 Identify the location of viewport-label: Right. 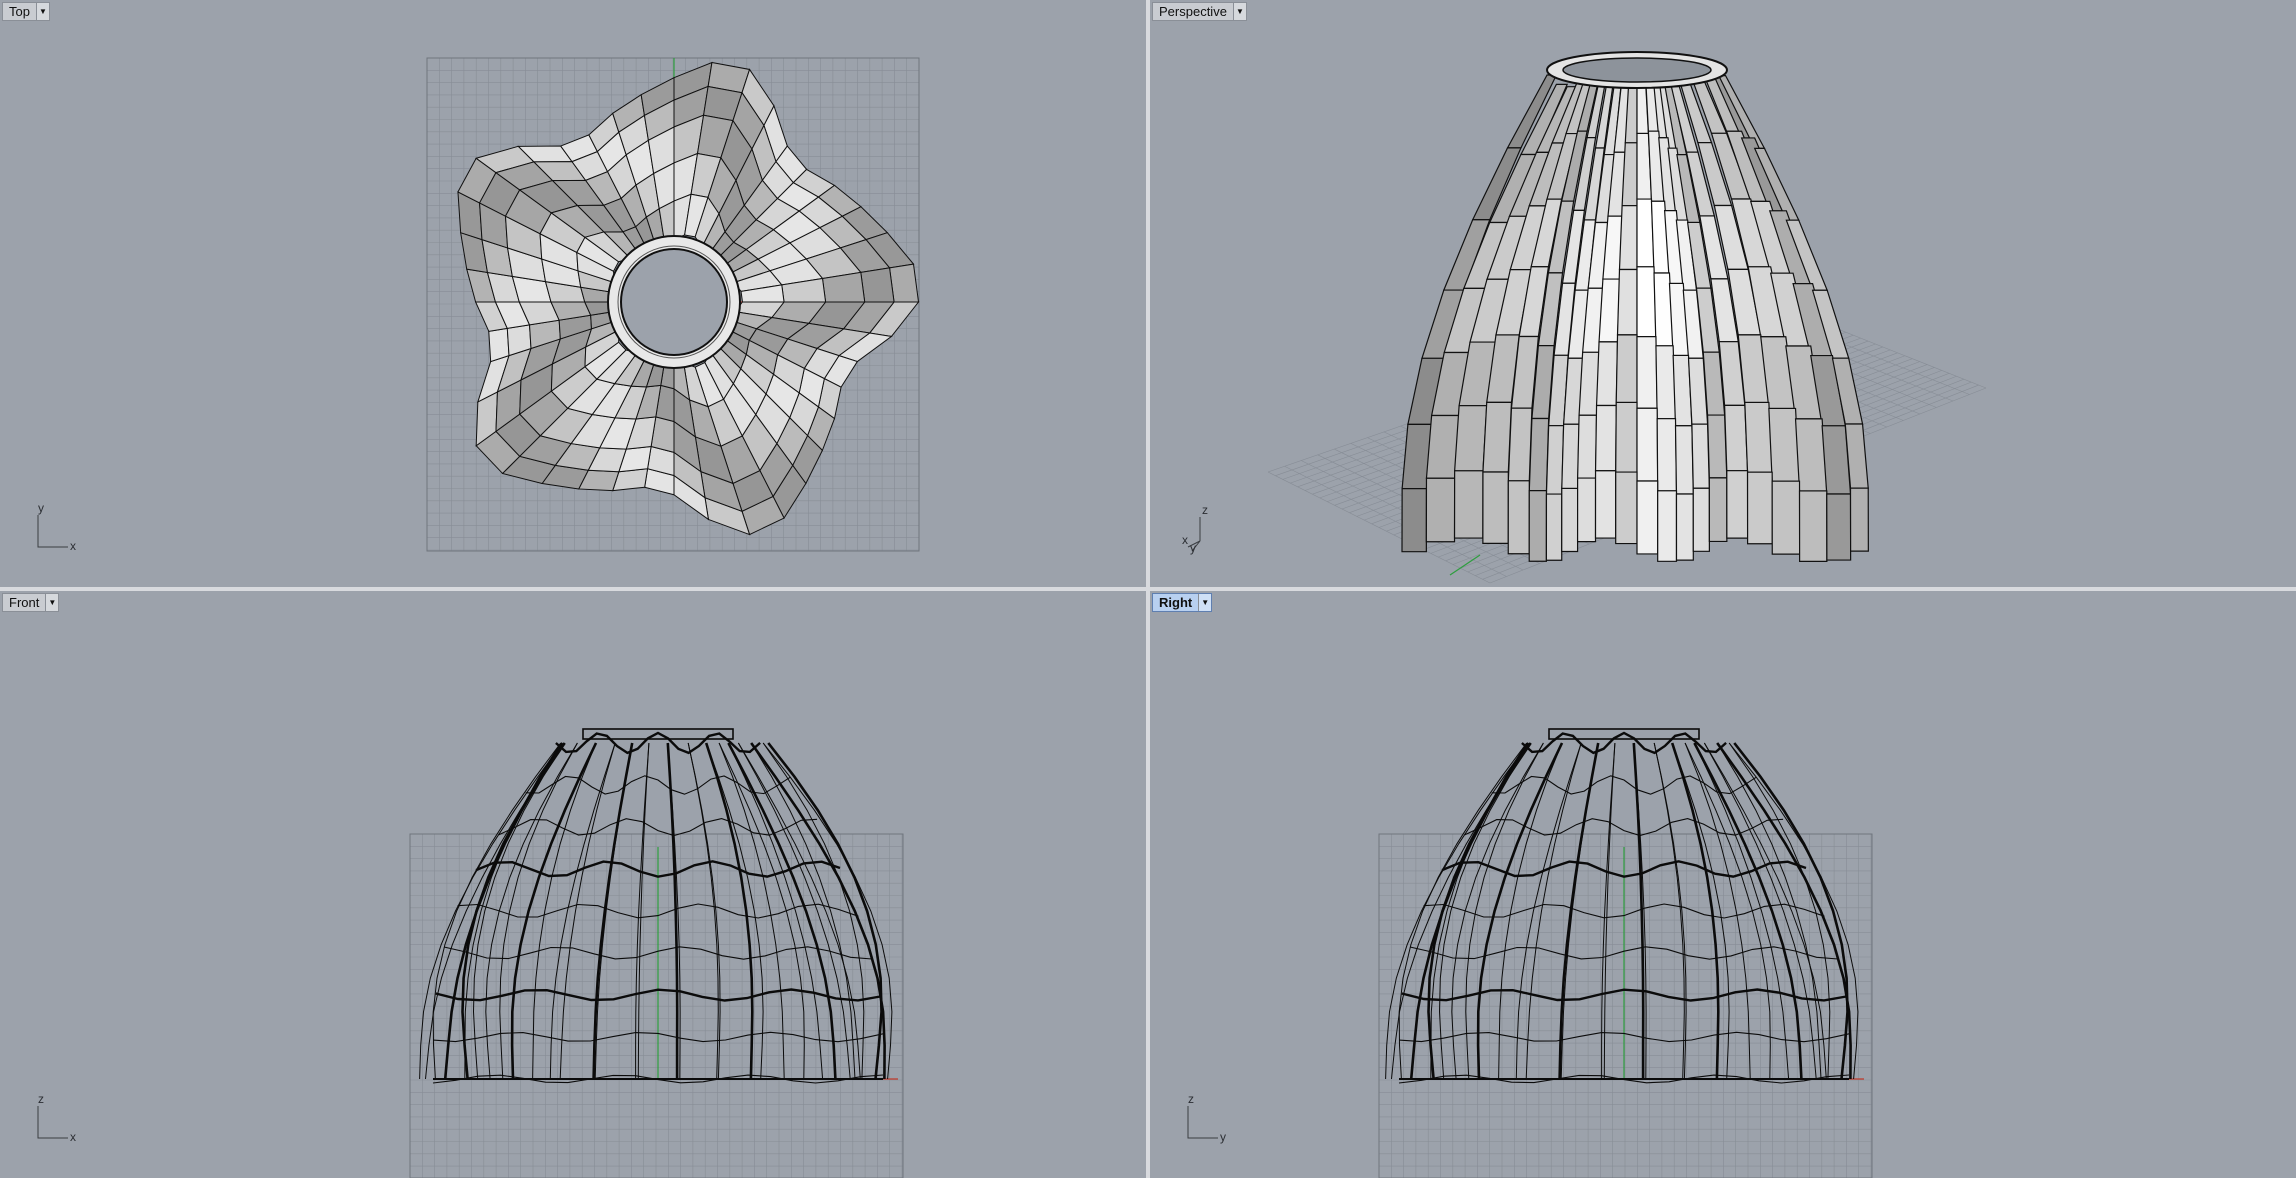
(1176, 602).